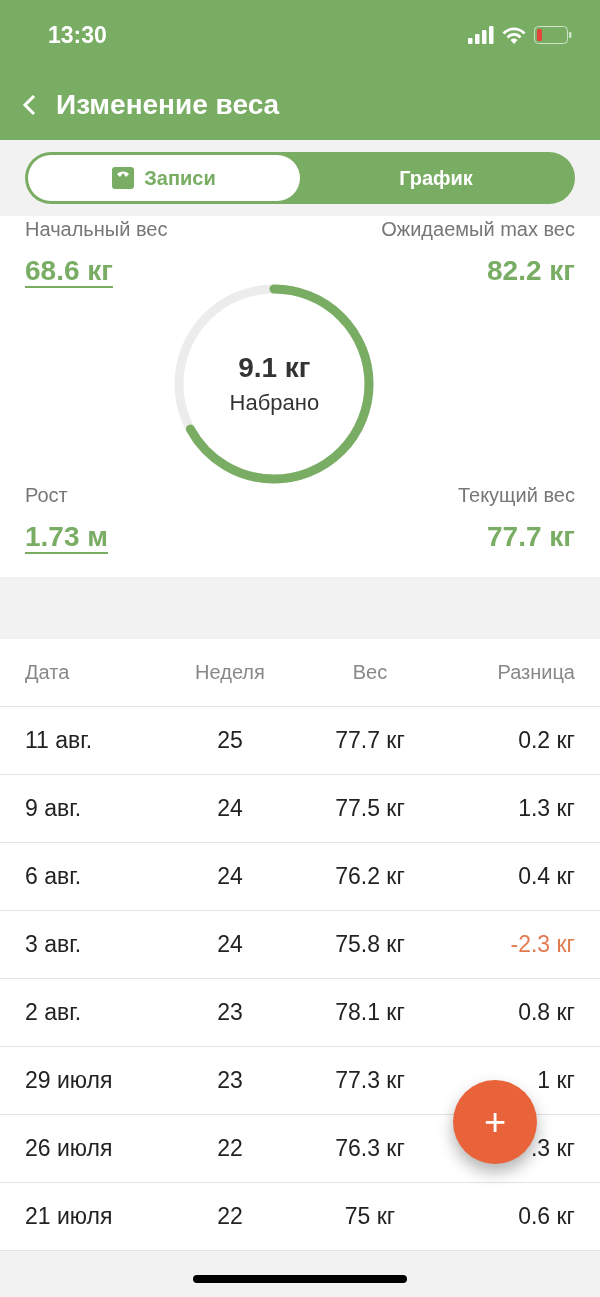 The image size is (600, 1297). I want to click on weight-cell-text: 75 кг, so click(370, 1216).